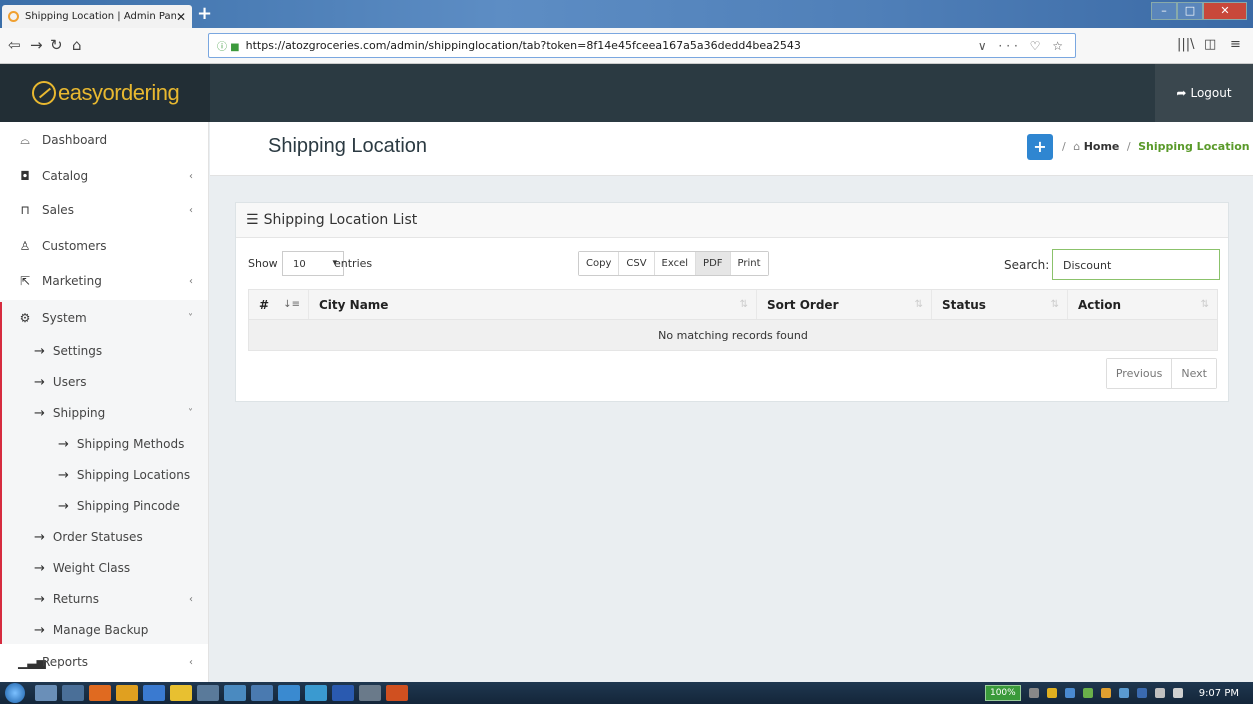 The width and height of the screenshot is (1253, 704). What do you see at coordinates (733, 335) in the screenshot?
I see `empty-table-message: No matching records found` at bounding box center [733, 335].